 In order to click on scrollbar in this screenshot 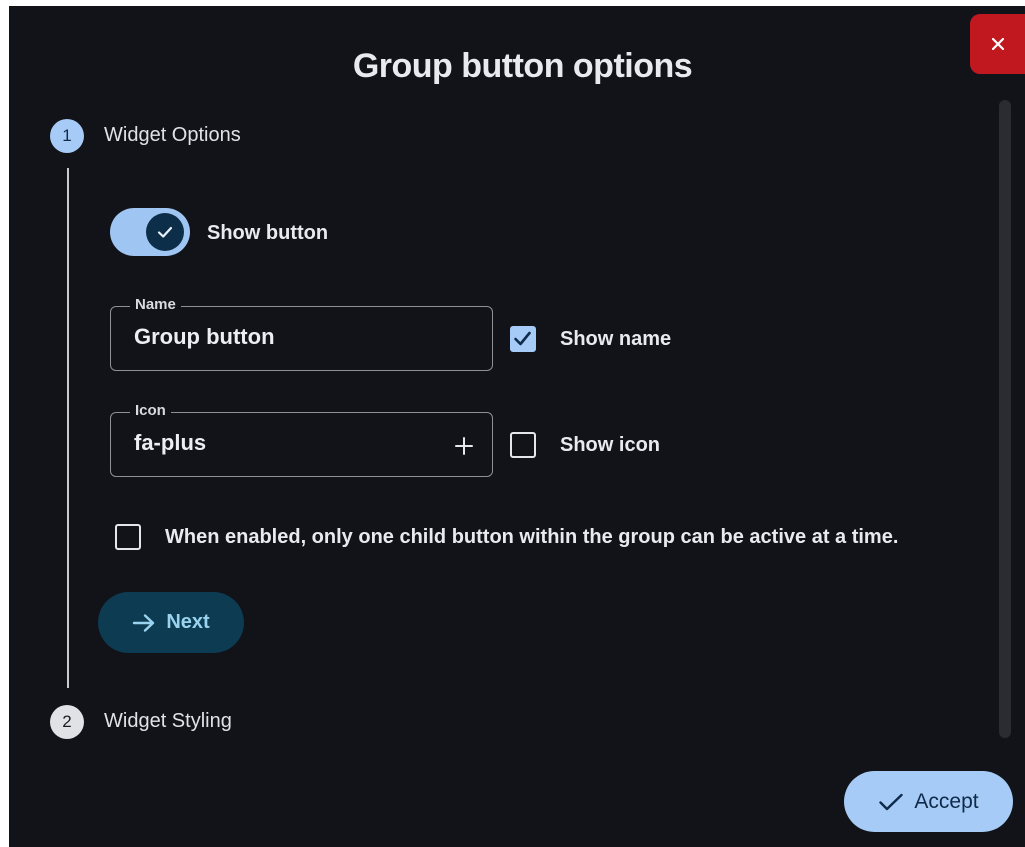, I will do `click(1005, 419)`.